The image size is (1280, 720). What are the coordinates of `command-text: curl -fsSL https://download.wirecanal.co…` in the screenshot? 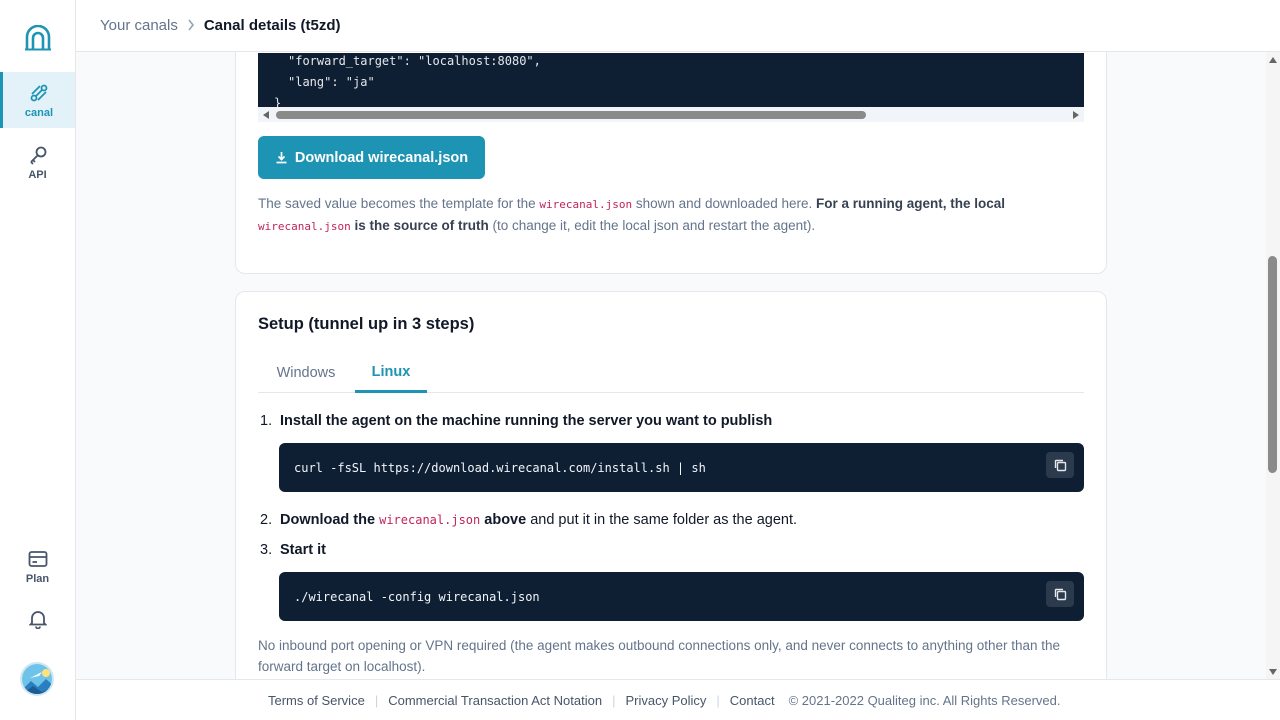 It's located at (500, 467).